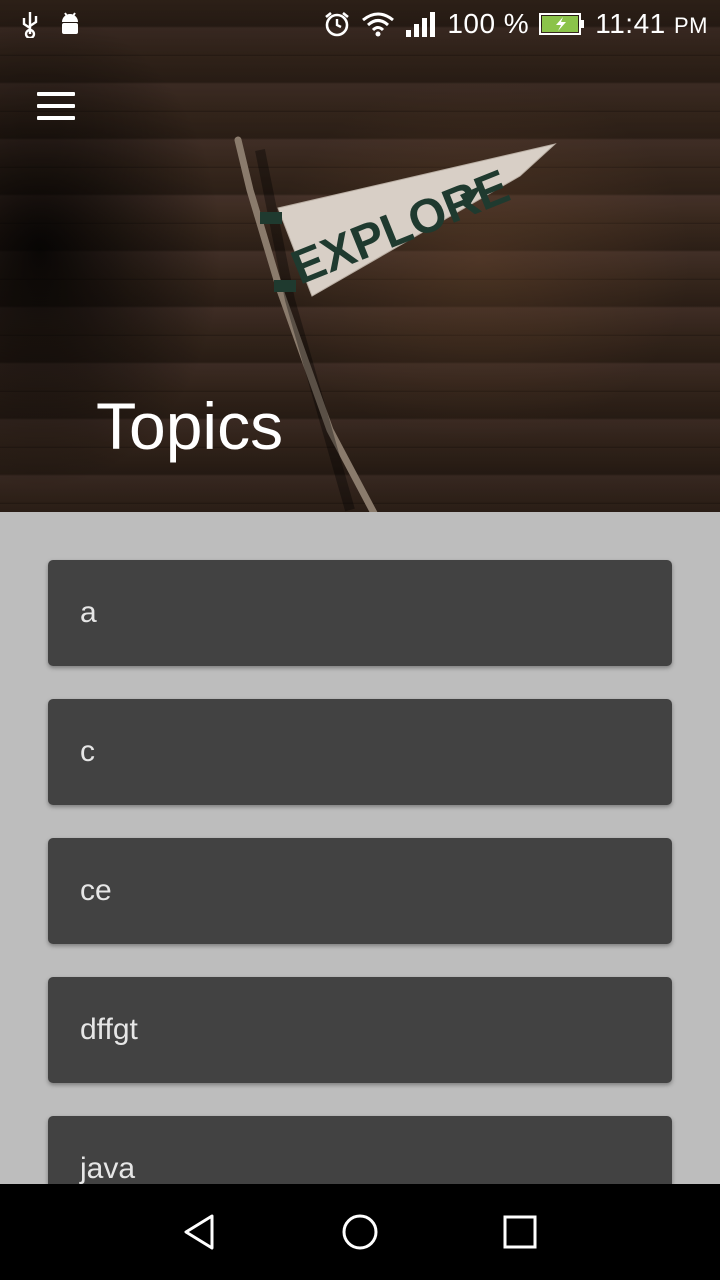 The image size is (720, 1280). What do you see at coordinates (337, 24) in the screenshot?
I see `alarm-icon` at bounding box center [337, 24].